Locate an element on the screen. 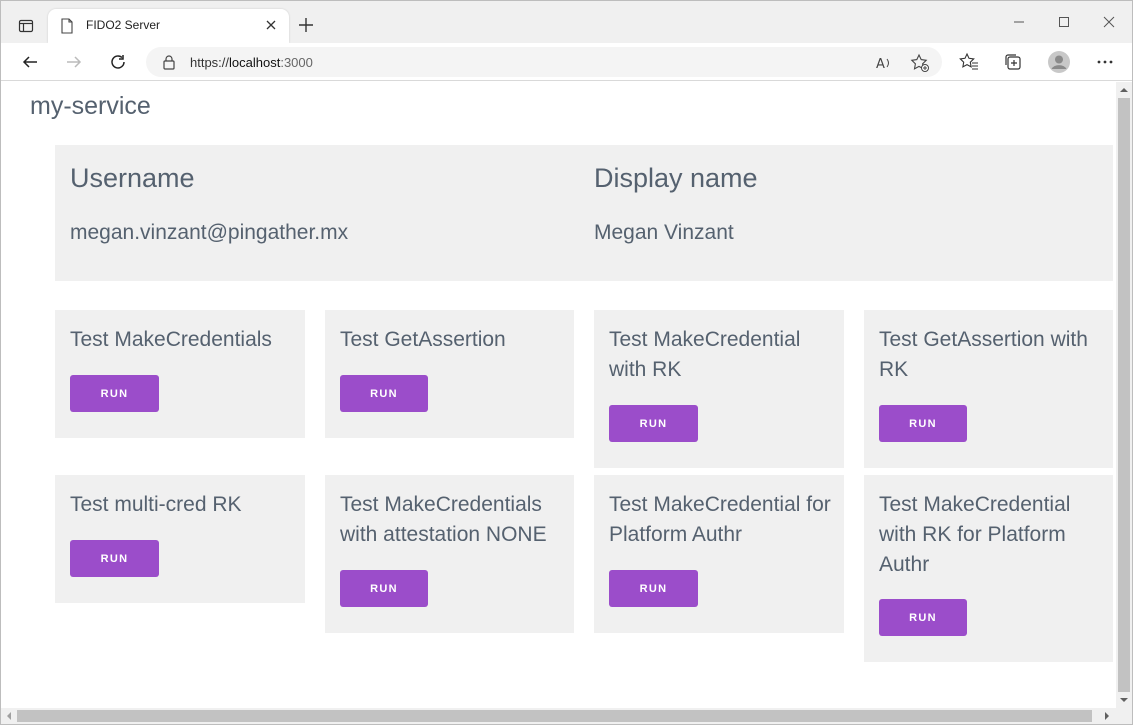 The width and height of the screenshot is (1133, 725). minimize-icon is located at coordinates (1019, 22).